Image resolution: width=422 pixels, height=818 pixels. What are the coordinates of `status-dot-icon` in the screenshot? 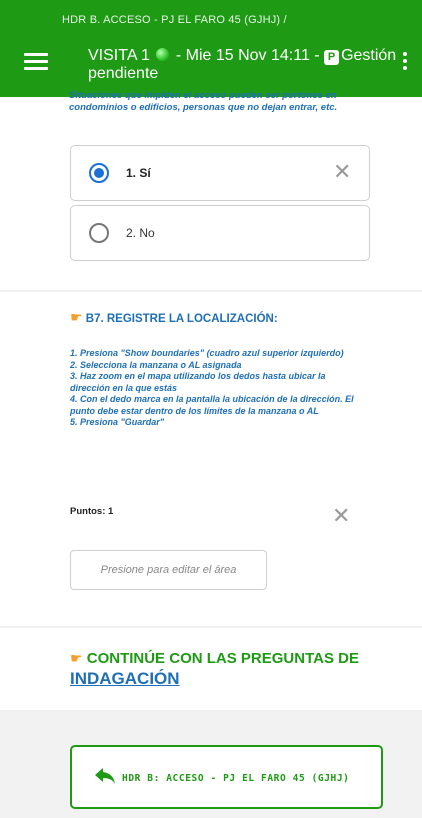 It's located at (163, 54).